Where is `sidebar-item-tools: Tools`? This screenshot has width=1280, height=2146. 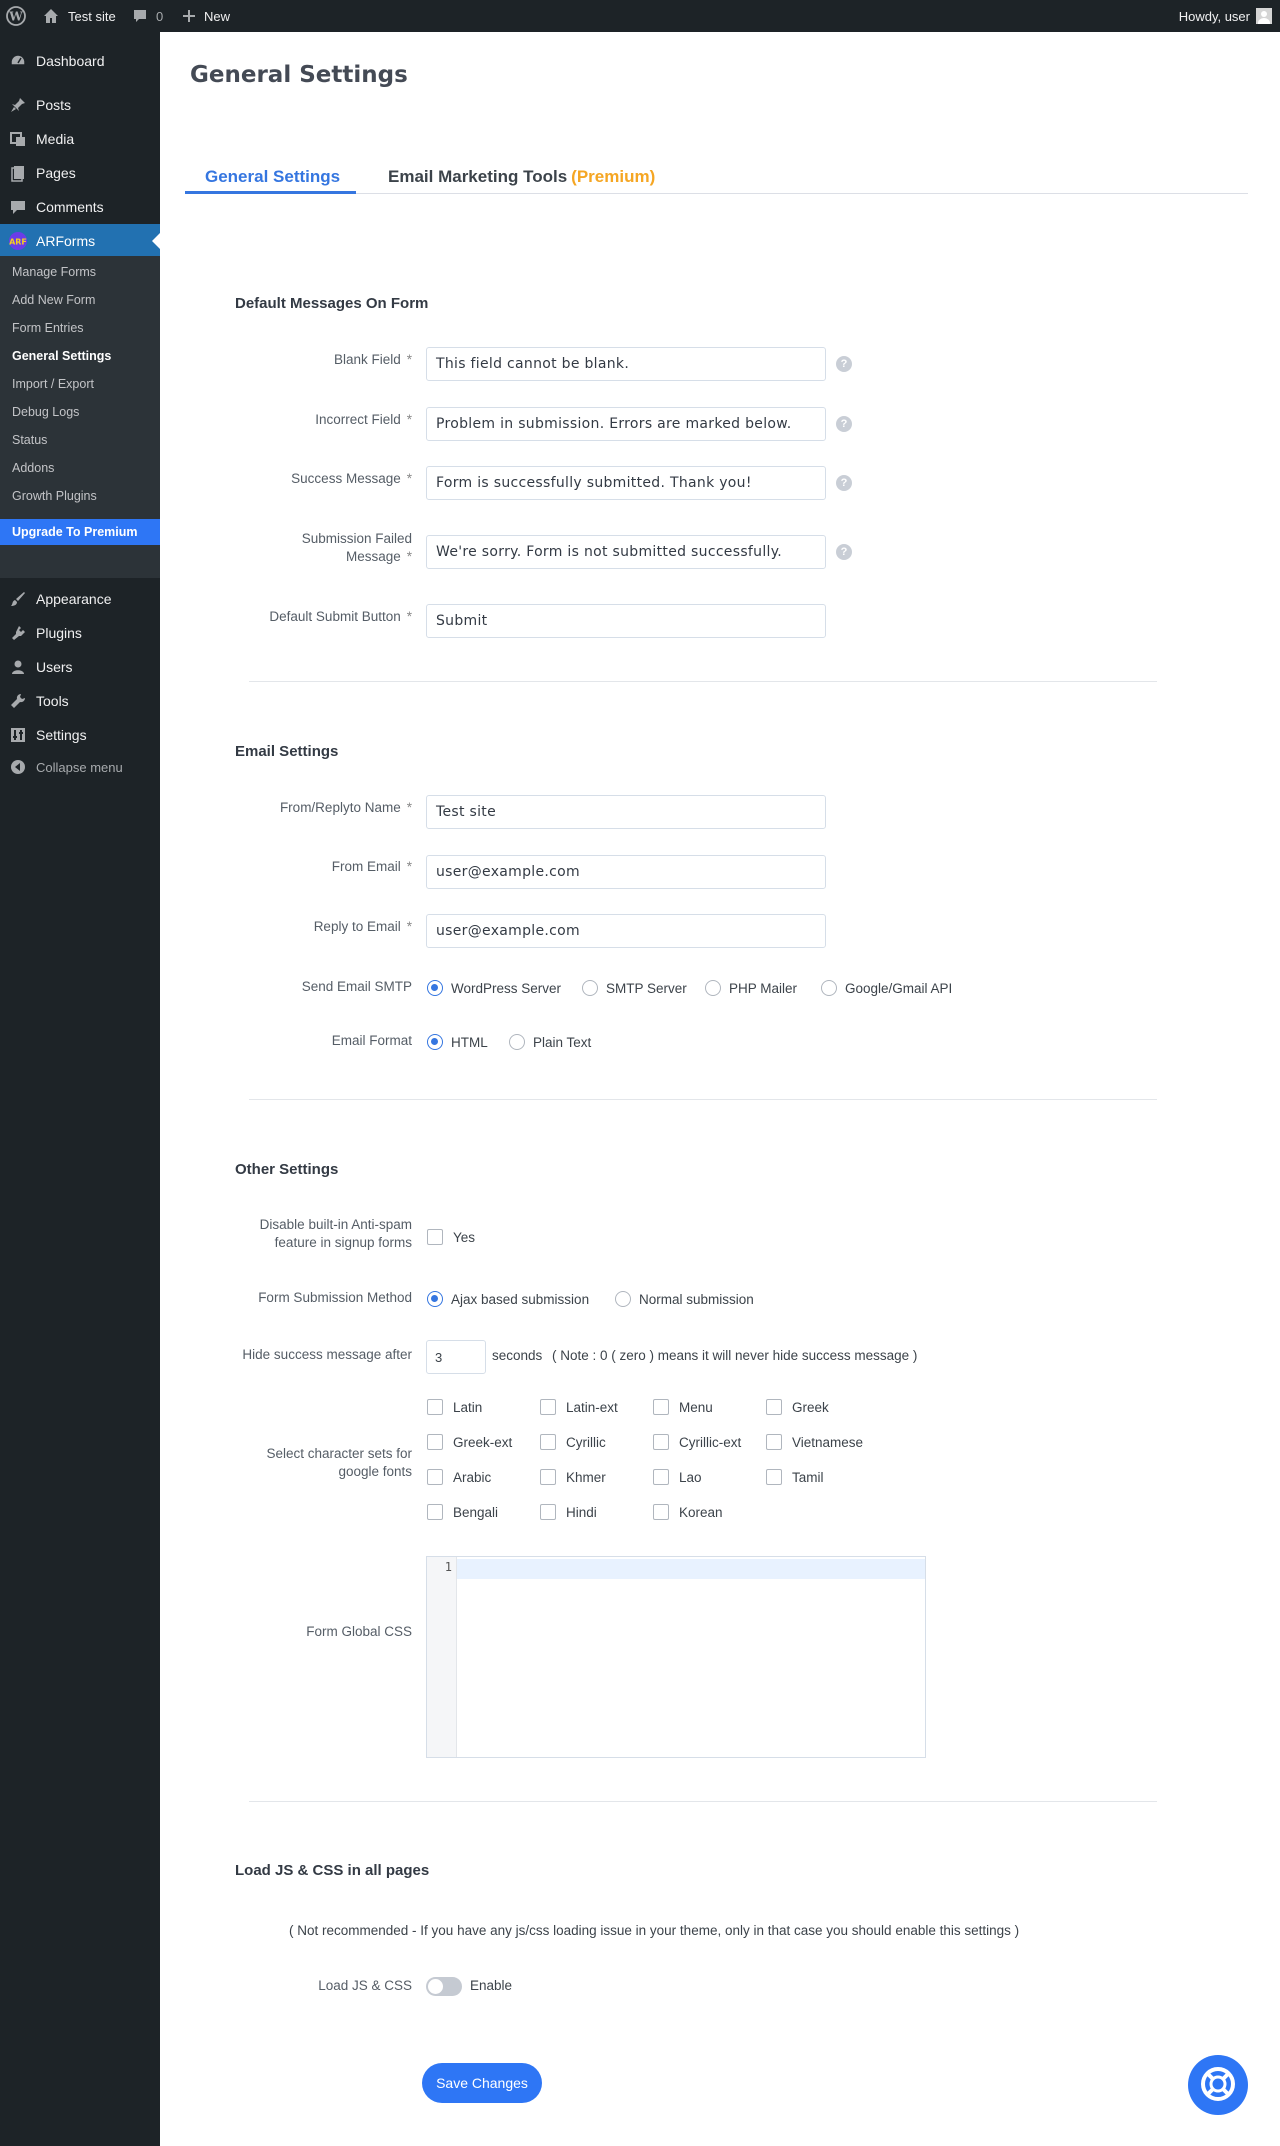
sidebar-item-tools: Tools is located at coordinates (80, 701).